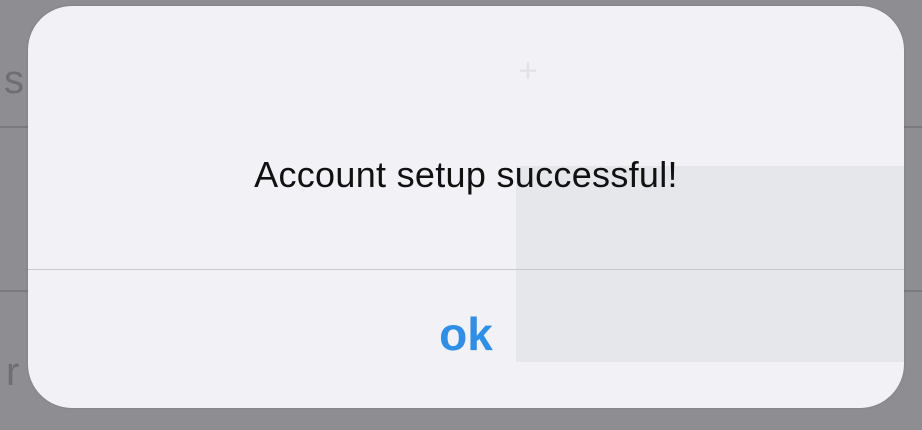 The image size is (922, 430). I want to click on background-partial-text: s, so click(14, 80).